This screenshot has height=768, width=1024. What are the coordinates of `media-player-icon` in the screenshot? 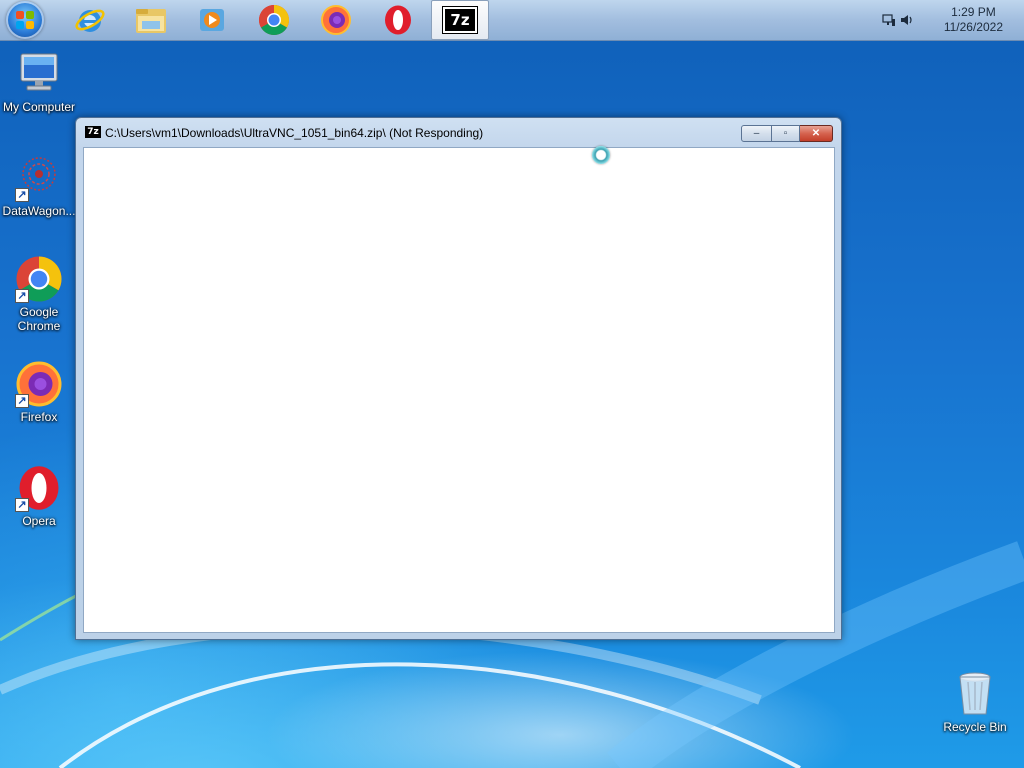 It's located at (212, 20).